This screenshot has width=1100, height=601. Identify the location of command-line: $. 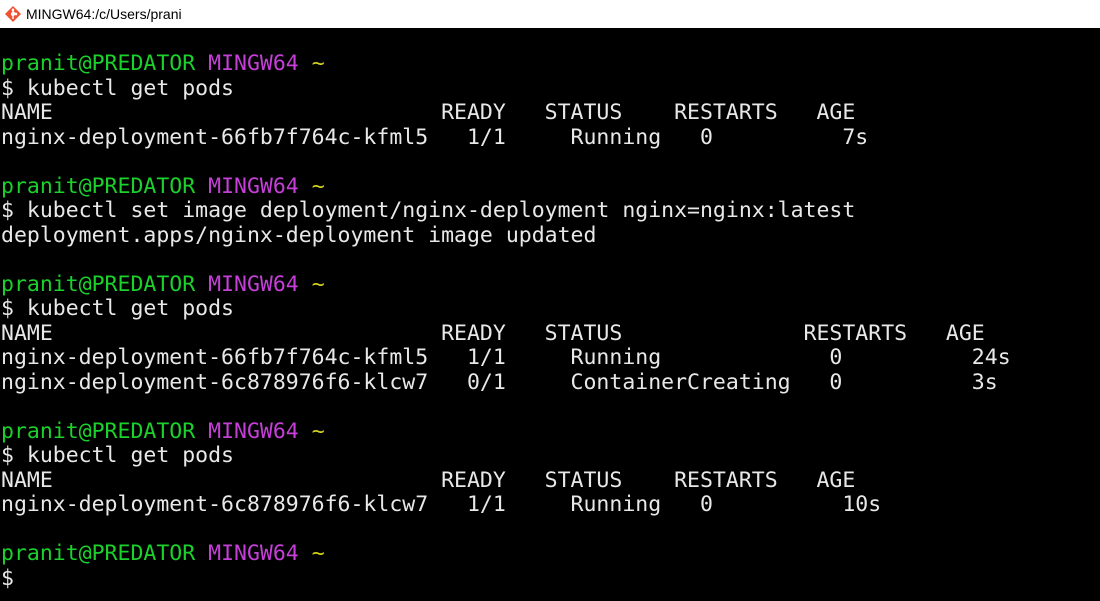
(7, 578).